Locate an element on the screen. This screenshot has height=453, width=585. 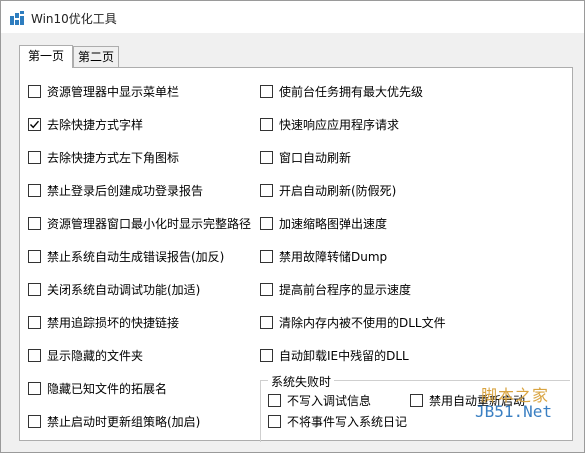
watermark-logo: 脚本之家 JB51.Net is located at coordinates (524, 412).